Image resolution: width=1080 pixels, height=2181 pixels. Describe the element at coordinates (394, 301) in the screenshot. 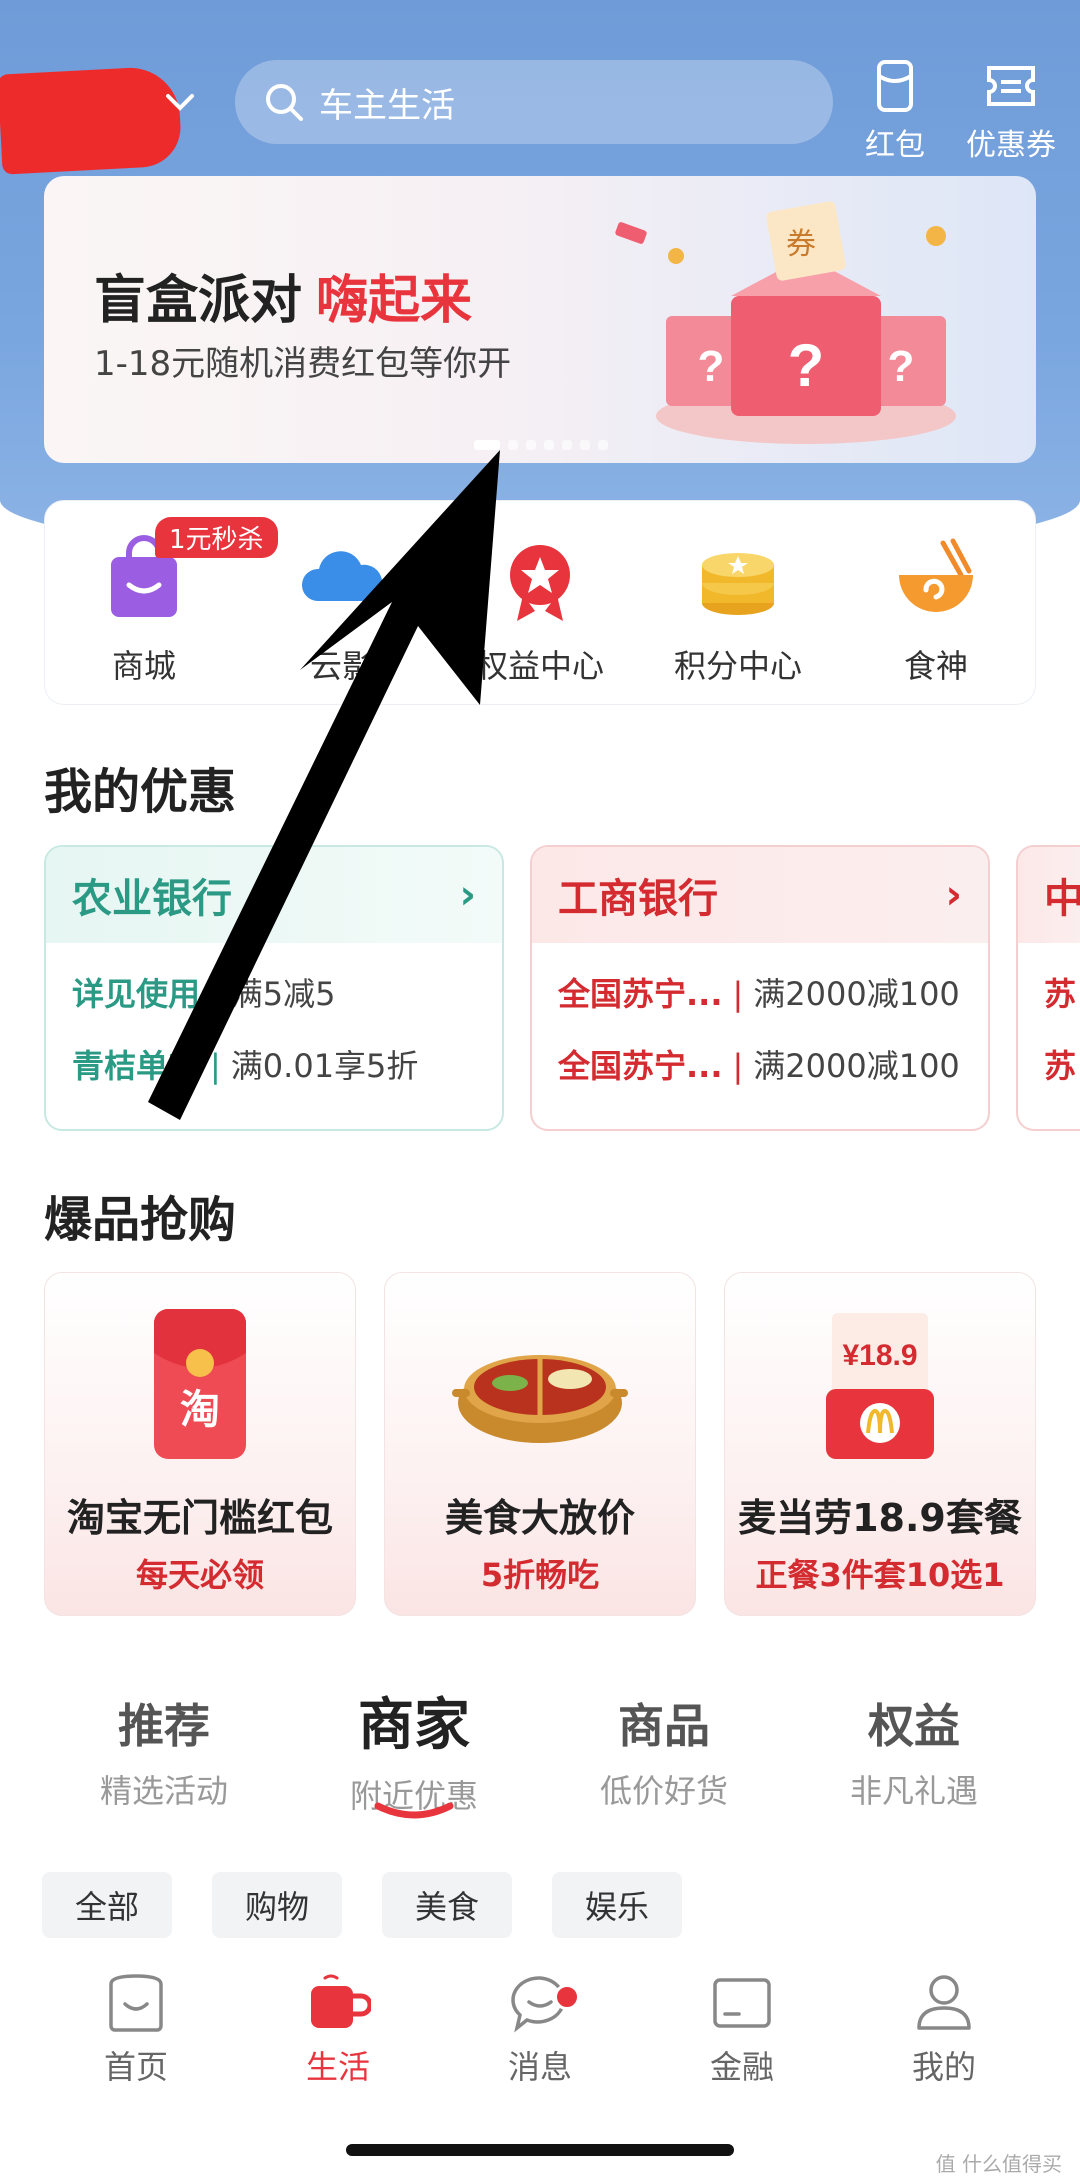

I see `banner-title-highlight: 嗨起来` at that location.